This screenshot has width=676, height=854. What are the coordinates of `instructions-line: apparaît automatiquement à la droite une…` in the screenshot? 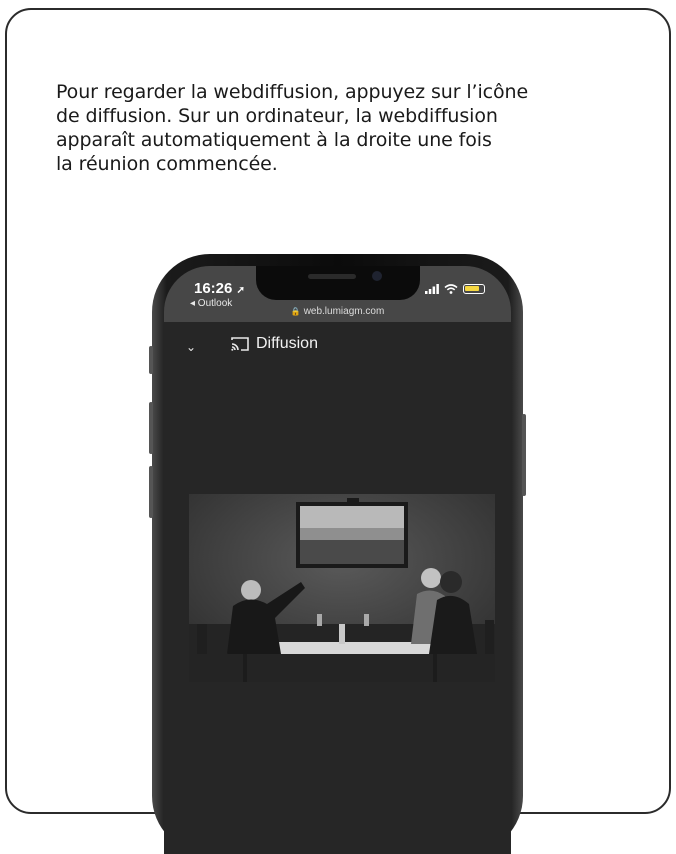 It's located at (274, 140).